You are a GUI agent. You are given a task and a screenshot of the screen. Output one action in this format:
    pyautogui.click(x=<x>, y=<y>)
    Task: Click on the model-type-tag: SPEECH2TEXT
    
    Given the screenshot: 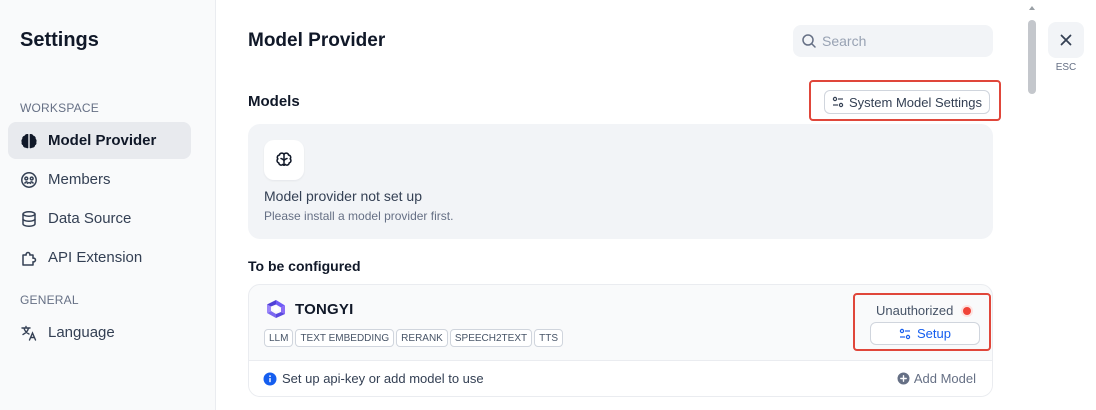 What is the action you would take?
    pyautogui.click(x=491, y=338)
    